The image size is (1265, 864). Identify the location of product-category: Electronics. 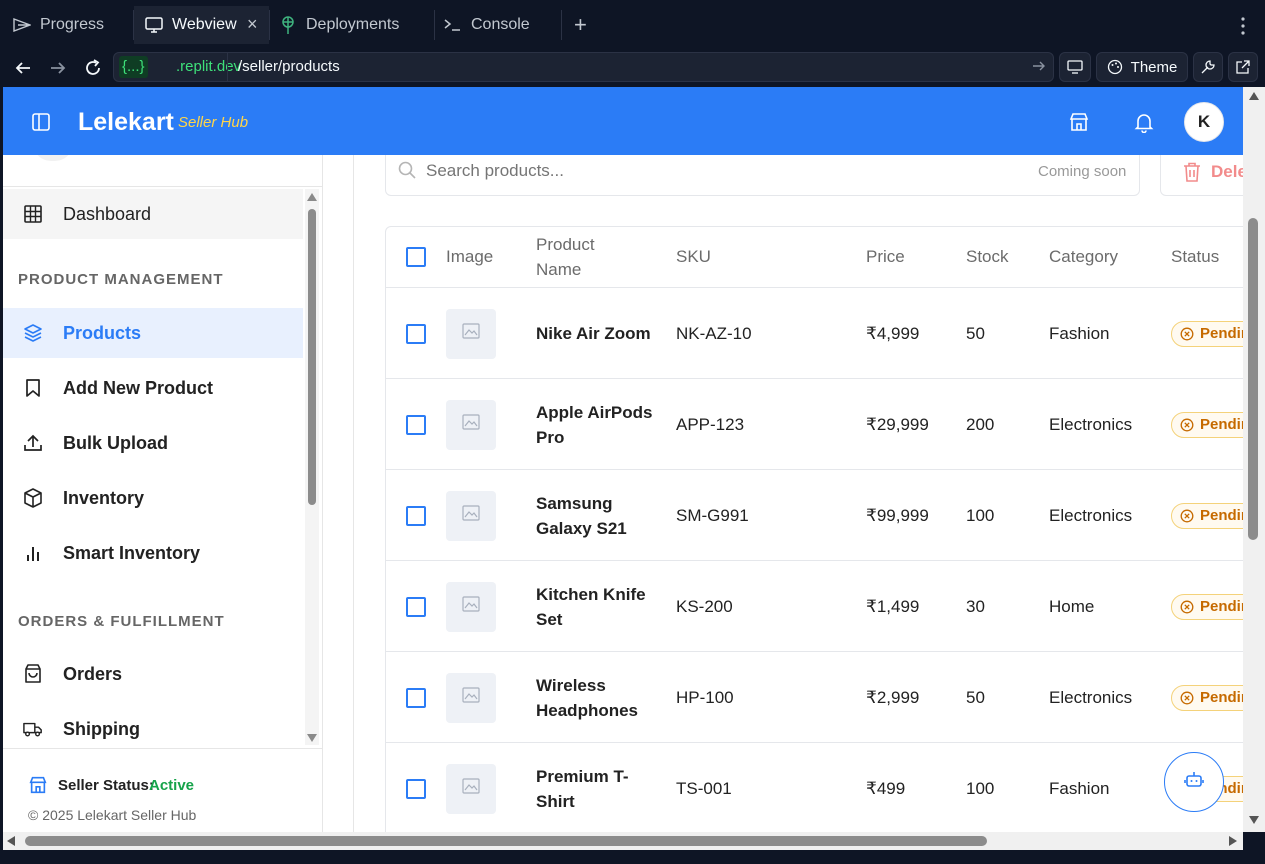
(1091, 697).